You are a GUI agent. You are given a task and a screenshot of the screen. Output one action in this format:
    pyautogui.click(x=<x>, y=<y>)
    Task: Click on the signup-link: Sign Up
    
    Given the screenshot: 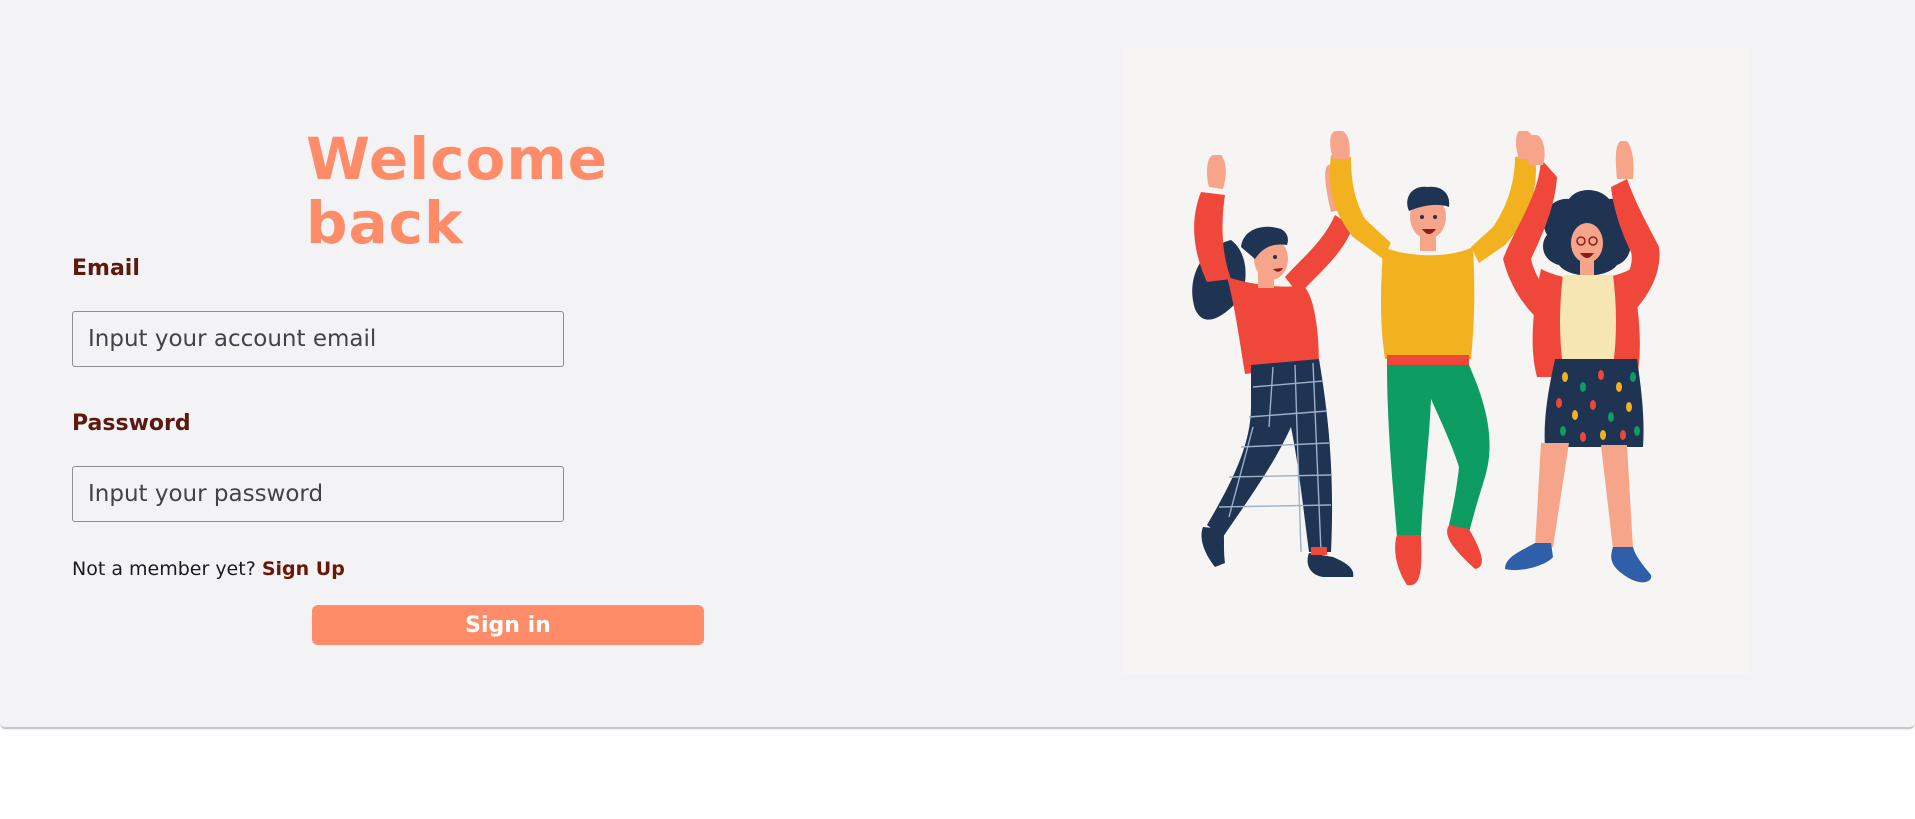 What is the action you would take?
    pyautogui.click(x=303, y=569)
    